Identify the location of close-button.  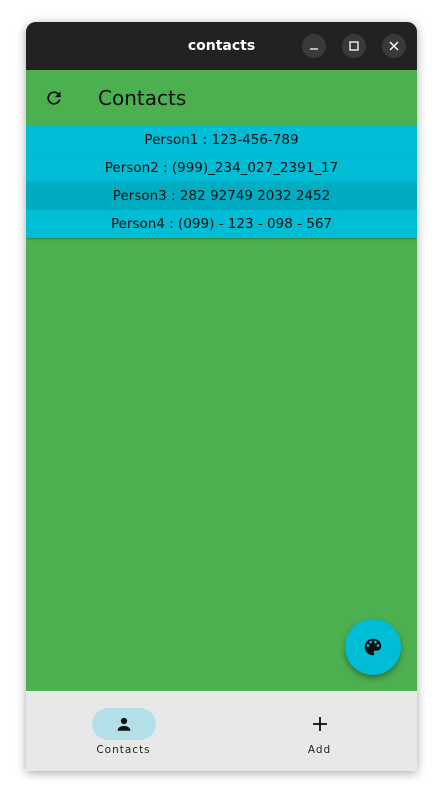
(394, 46).